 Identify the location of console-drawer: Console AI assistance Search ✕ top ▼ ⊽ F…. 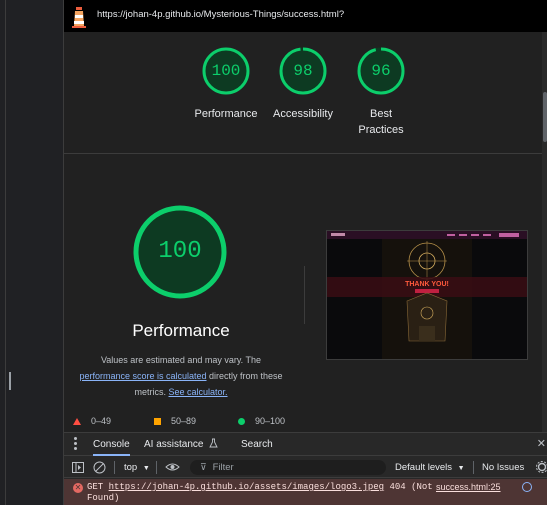
(305, 468).